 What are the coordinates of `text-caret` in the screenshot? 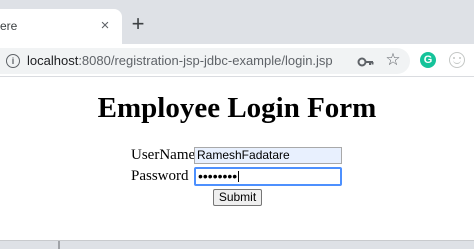 It's located at (239, 176).